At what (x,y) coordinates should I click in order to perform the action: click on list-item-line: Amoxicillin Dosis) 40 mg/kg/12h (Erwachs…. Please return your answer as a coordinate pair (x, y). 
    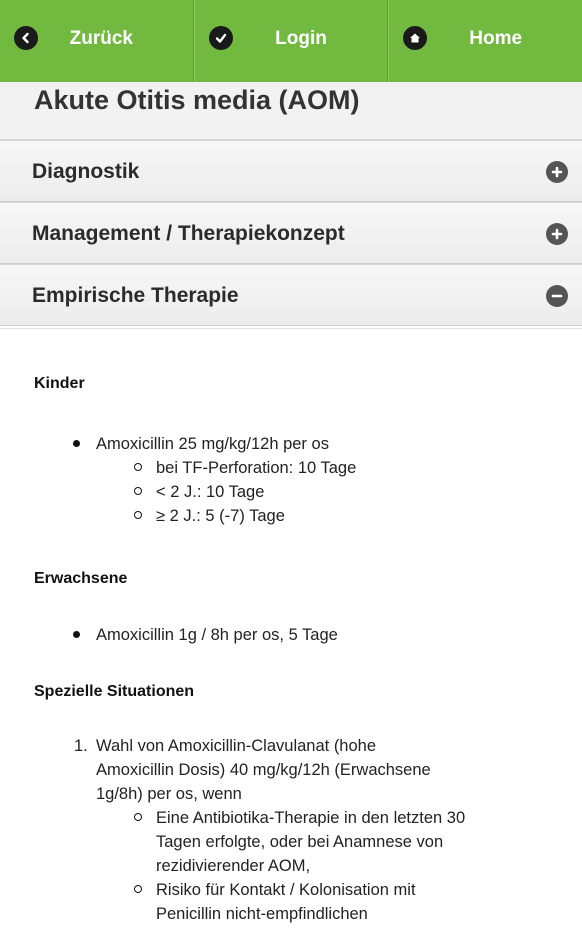
    Looking at the image, I should click on (263, 770).